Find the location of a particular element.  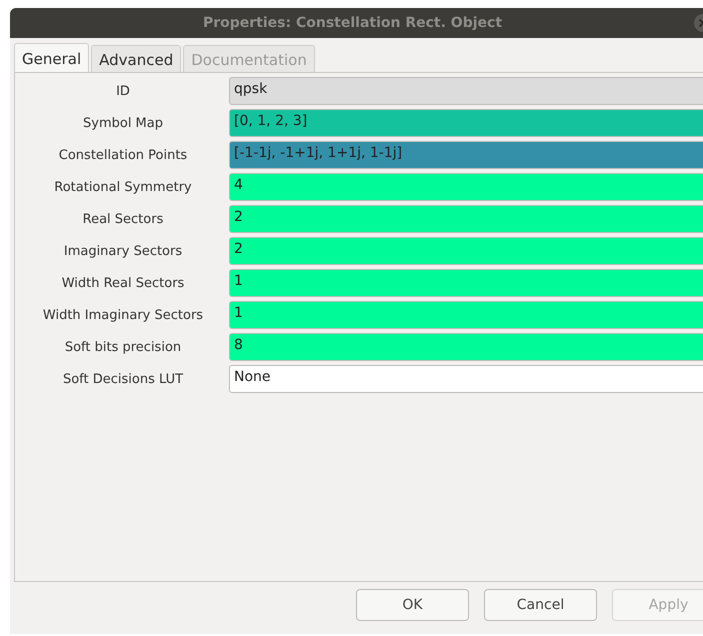

property-label: ID is located at coordinates (123, 91).